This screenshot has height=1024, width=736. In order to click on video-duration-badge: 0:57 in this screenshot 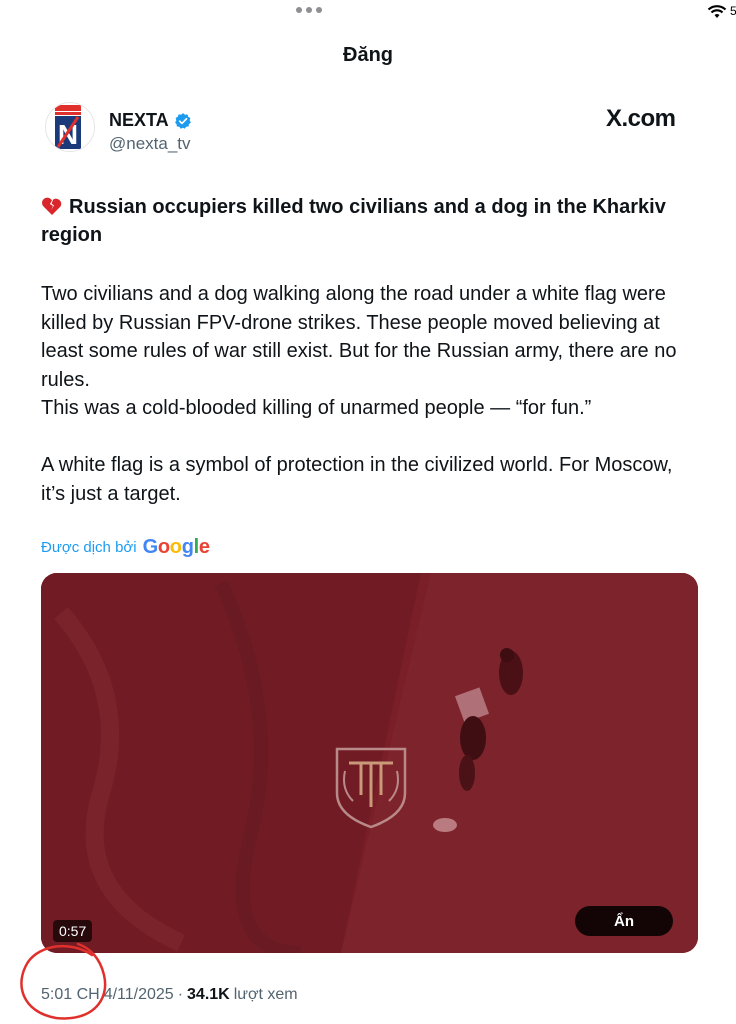, I will do `click(73, 931)`.